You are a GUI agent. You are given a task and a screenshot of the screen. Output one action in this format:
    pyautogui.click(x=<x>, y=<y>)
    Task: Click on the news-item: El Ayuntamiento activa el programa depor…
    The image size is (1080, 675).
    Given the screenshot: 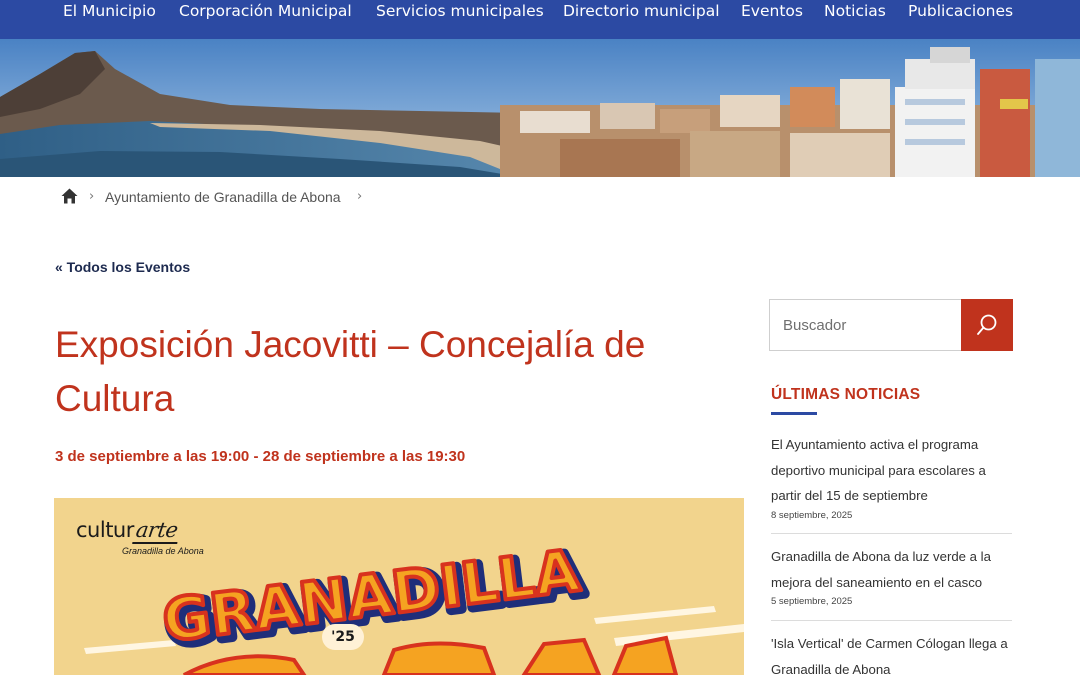 What is the action you would take?
    pyautogui.click(x=891, y=476)
    